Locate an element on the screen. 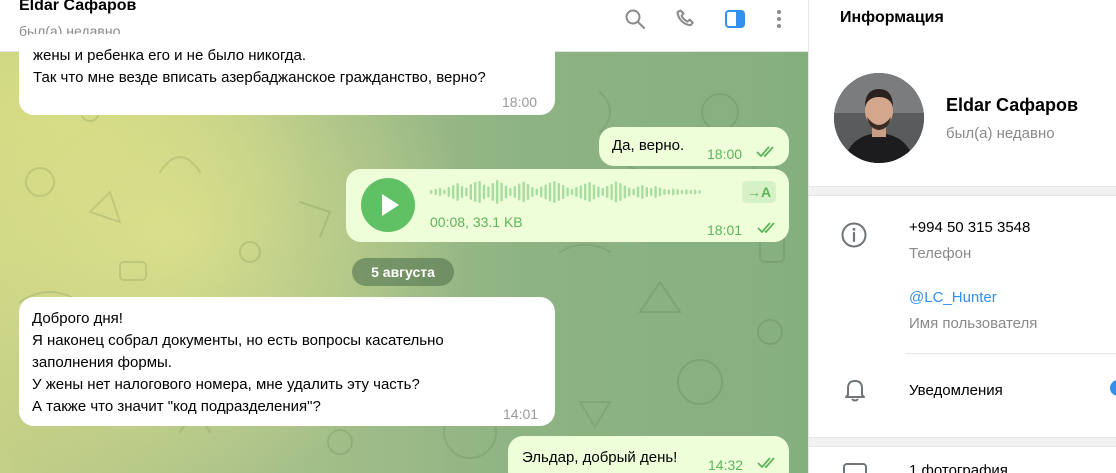  username-link: @LC_Hunter is located at coordinates (953, 297).